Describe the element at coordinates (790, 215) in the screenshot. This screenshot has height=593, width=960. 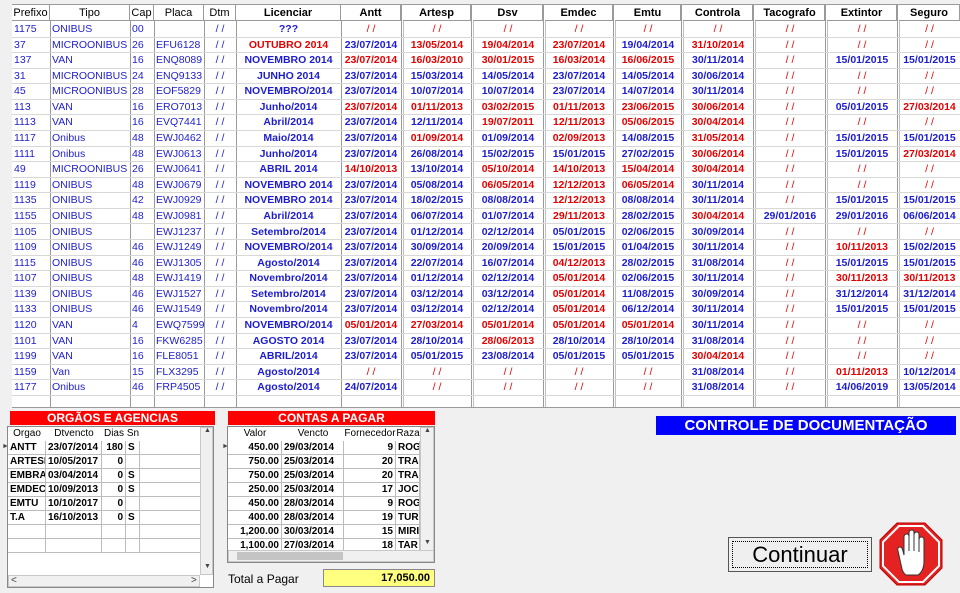
I see `cell-tacografo: 29/01/2016` at that location.